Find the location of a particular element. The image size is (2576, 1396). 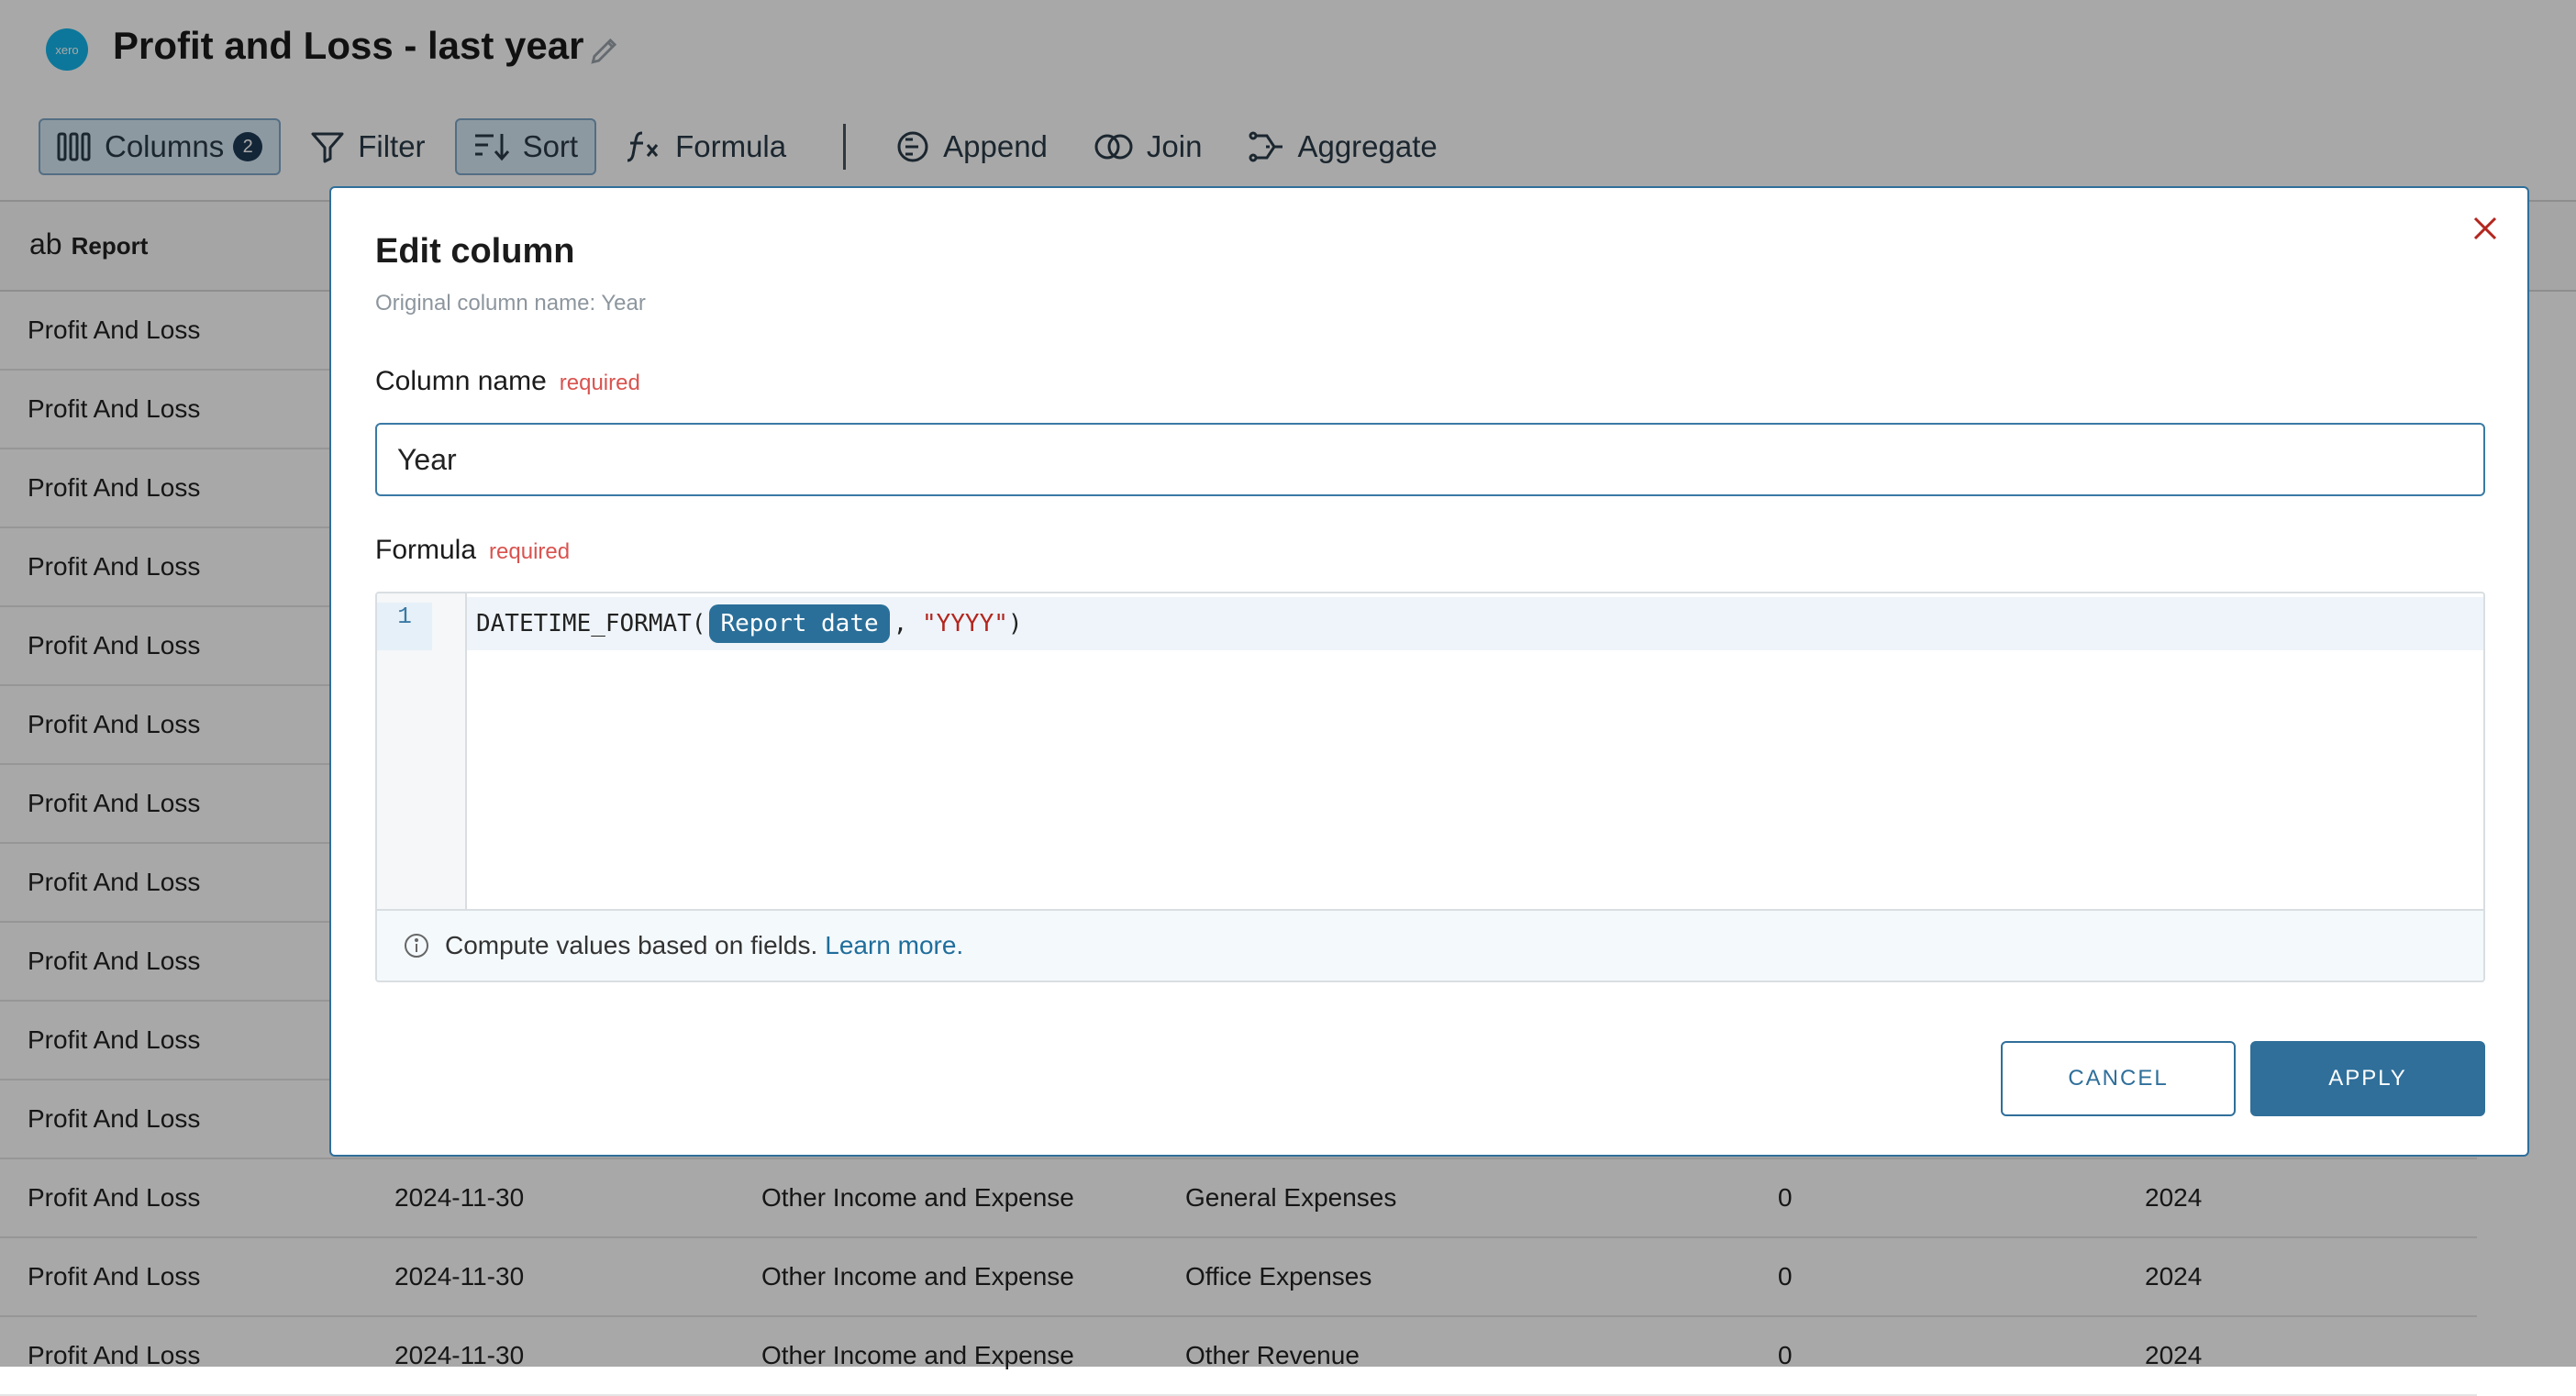

column-name-label-text: Column name is located at coordinates (461, 381).